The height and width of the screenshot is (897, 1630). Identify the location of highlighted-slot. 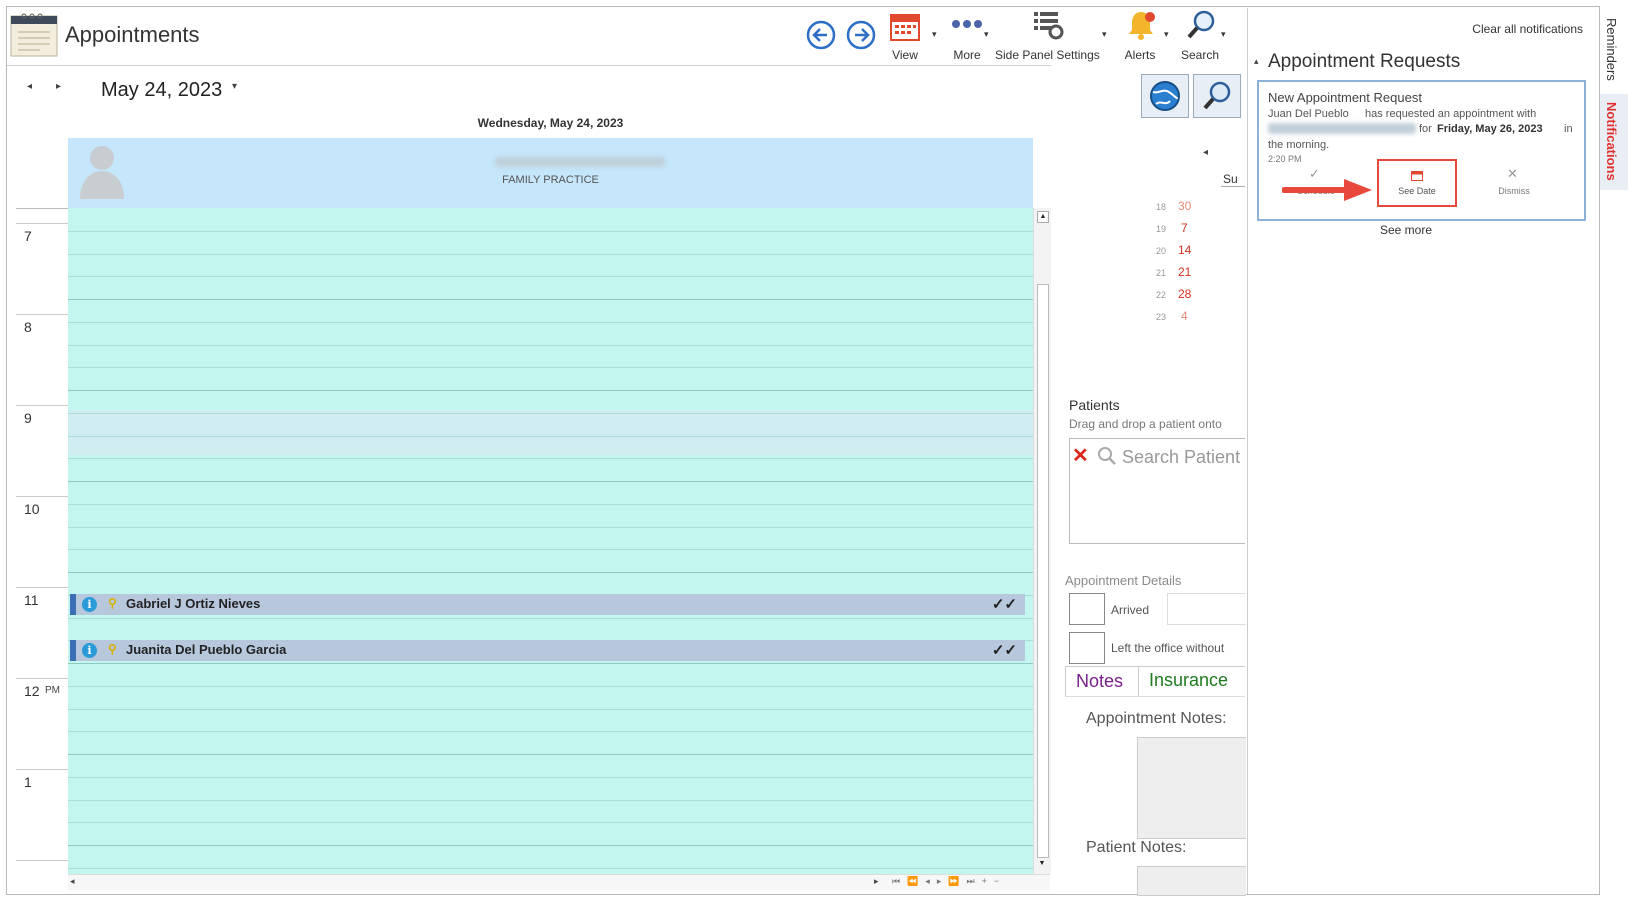
(550, 432).